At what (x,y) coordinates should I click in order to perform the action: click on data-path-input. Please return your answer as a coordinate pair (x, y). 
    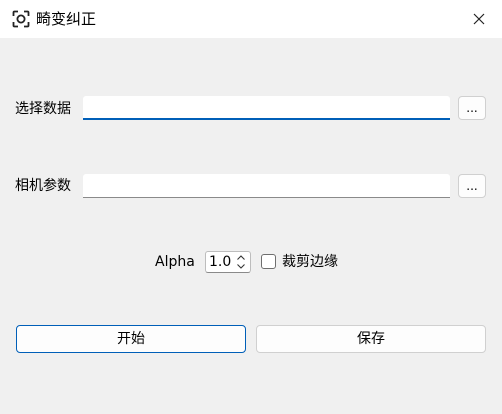
    Looking at the image, I should click on (266, 108).